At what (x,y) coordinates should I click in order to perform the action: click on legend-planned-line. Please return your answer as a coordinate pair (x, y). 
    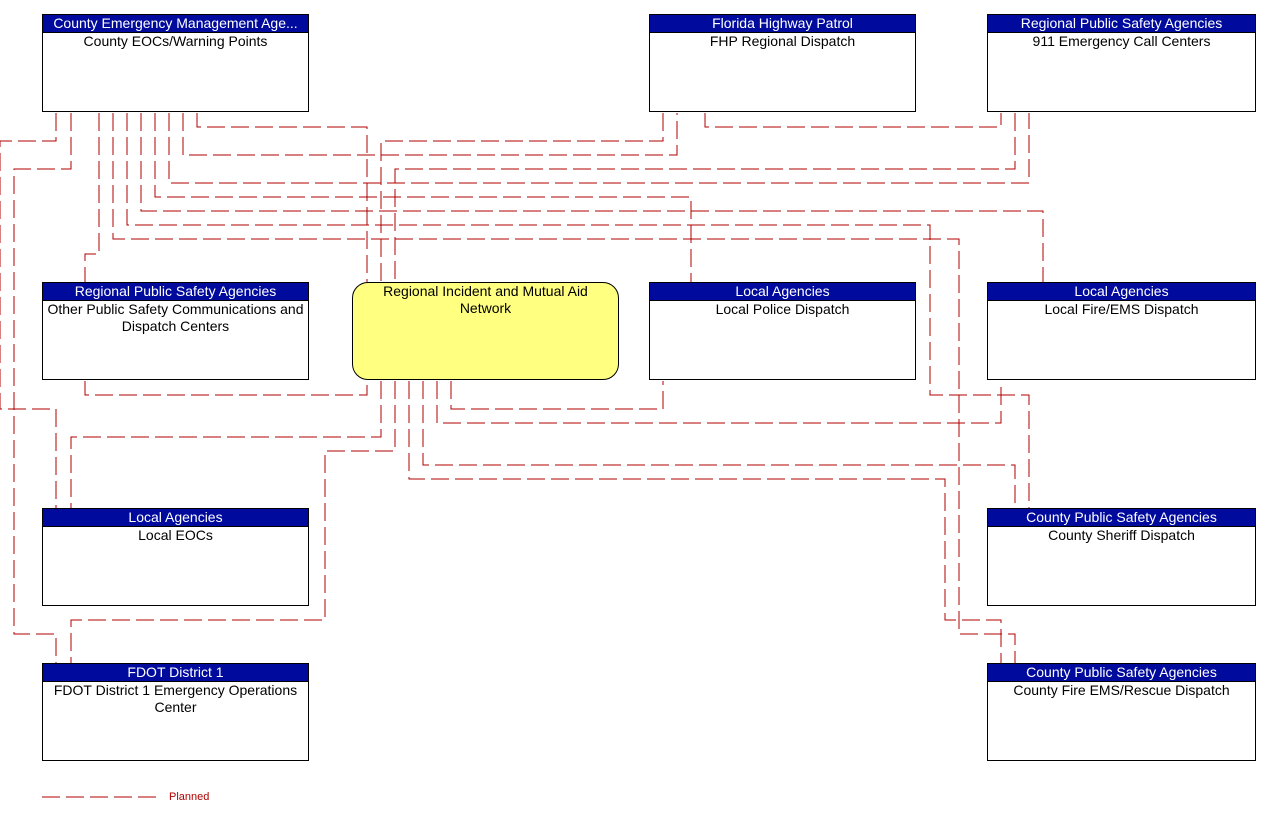
    Looking at the image, I should click on (100, 797).